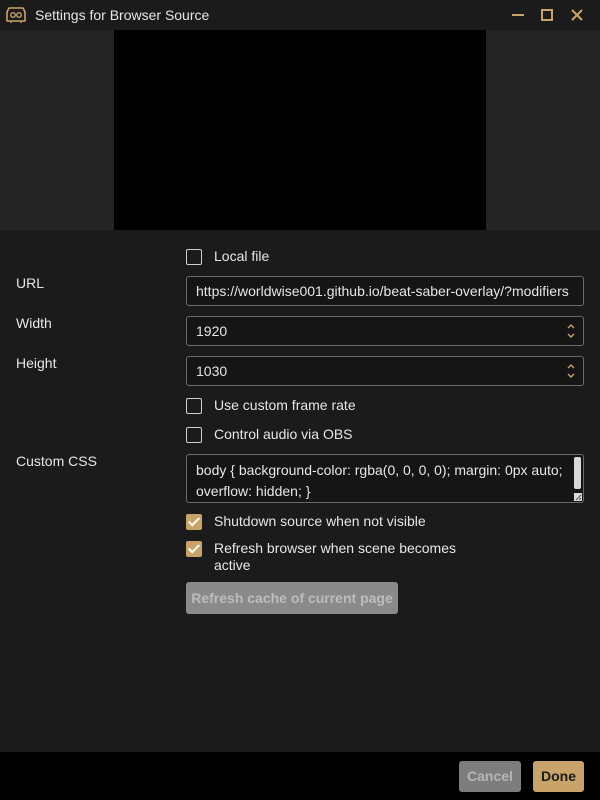 Image resolution: width=600 pixels, height=800 pixels. Describe the element at coordinates (320, 521) in the screenshot. I see `shutdown-source-label: Shutdown source when not visible` at that location.